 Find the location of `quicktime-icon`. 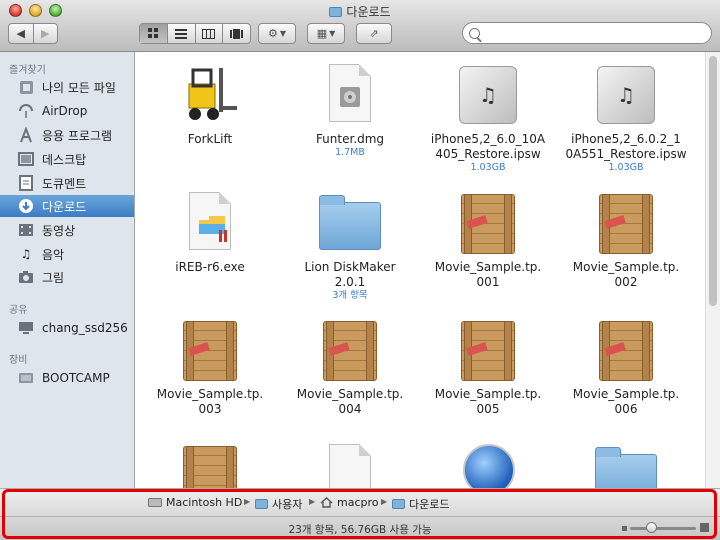

quicktime-icon is located at coordinates (488, 464).